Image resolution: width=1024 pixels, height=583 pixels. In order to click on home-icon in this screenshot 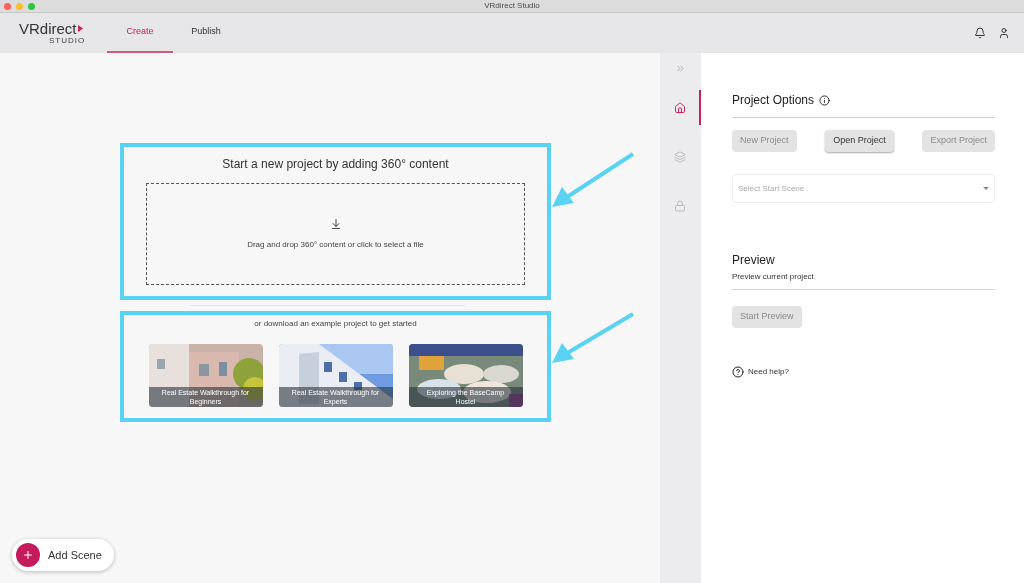, I will do `click(679, 107)`.